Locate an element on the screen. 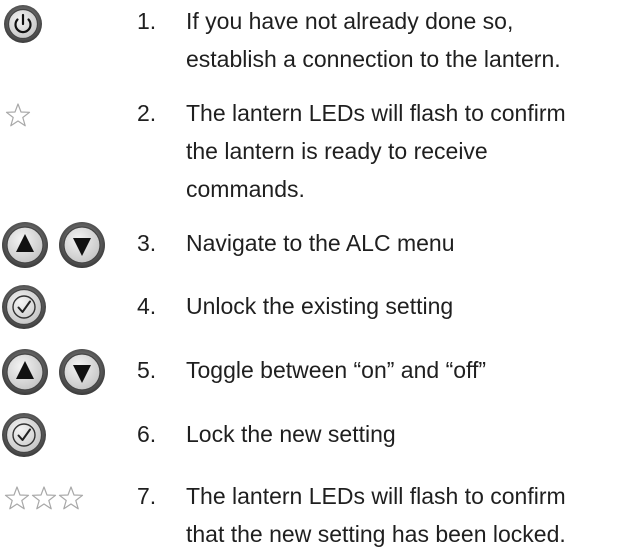 The image size is (629, 554). step-number: 4. is located at coordinates (147, 306).